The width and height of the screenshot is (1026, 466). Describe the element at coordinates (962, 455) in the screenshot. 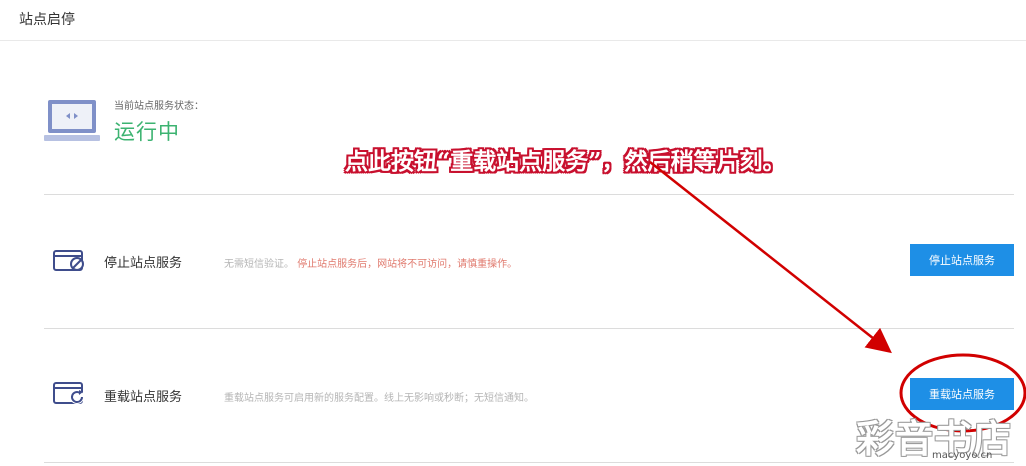

I see `watermark-url: macyoyo.cn` at that location.